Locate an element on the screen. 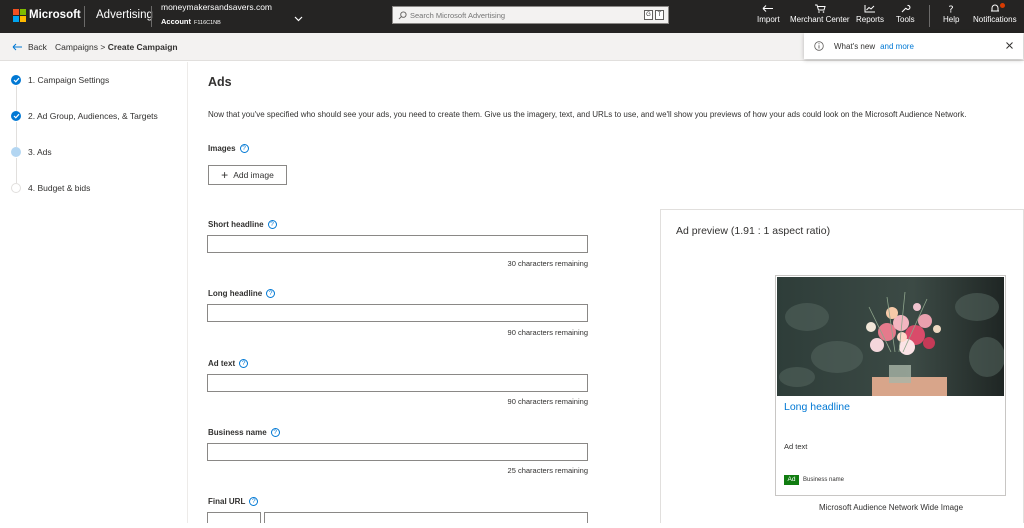 The image size is (1024, 528). cart-icon is located at coordinates (820, 8).